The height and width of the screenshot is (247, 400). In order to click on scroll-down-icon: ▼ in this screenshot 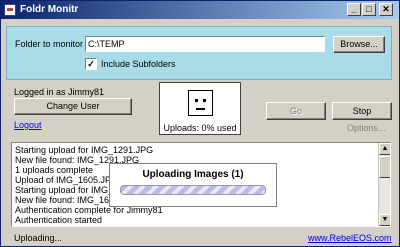, I will do `click(384, 220)`.